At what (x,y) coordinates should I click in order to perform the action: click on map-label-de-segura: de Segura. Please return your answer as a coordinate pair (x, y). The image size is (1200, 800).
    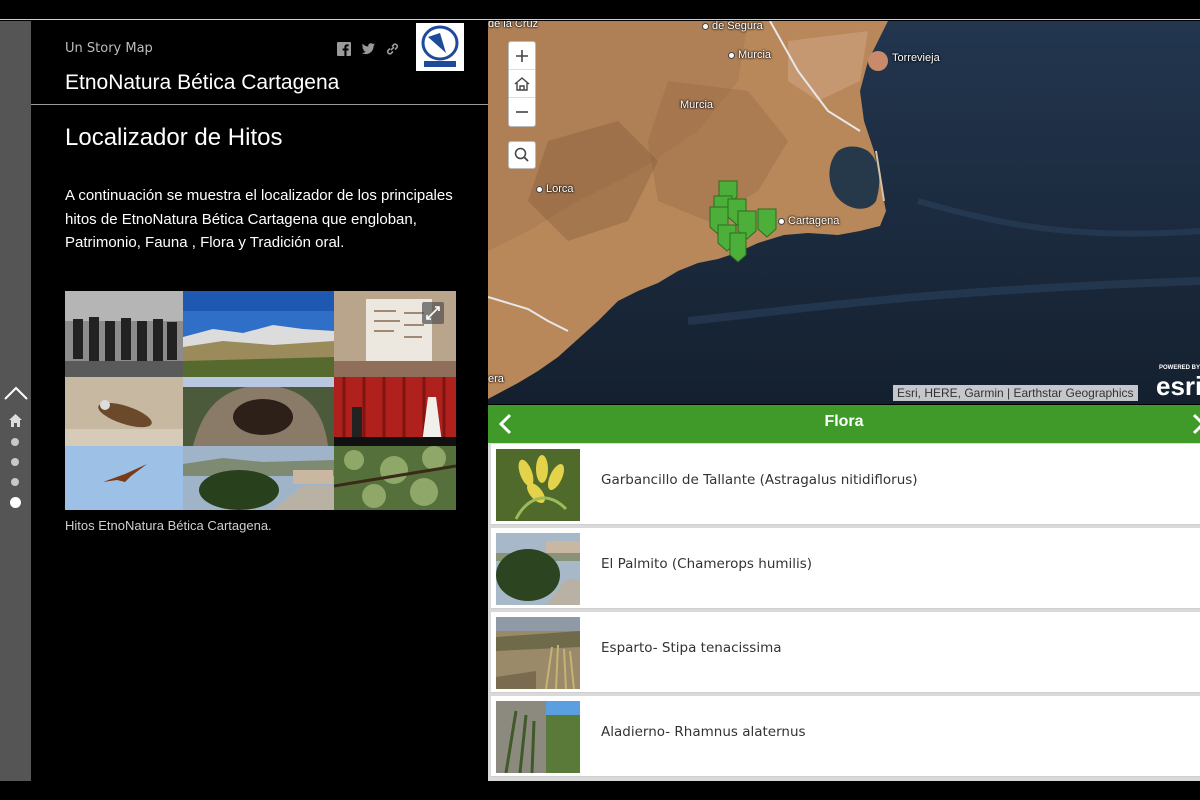
    Looking at the image, I should click on (732, 26).